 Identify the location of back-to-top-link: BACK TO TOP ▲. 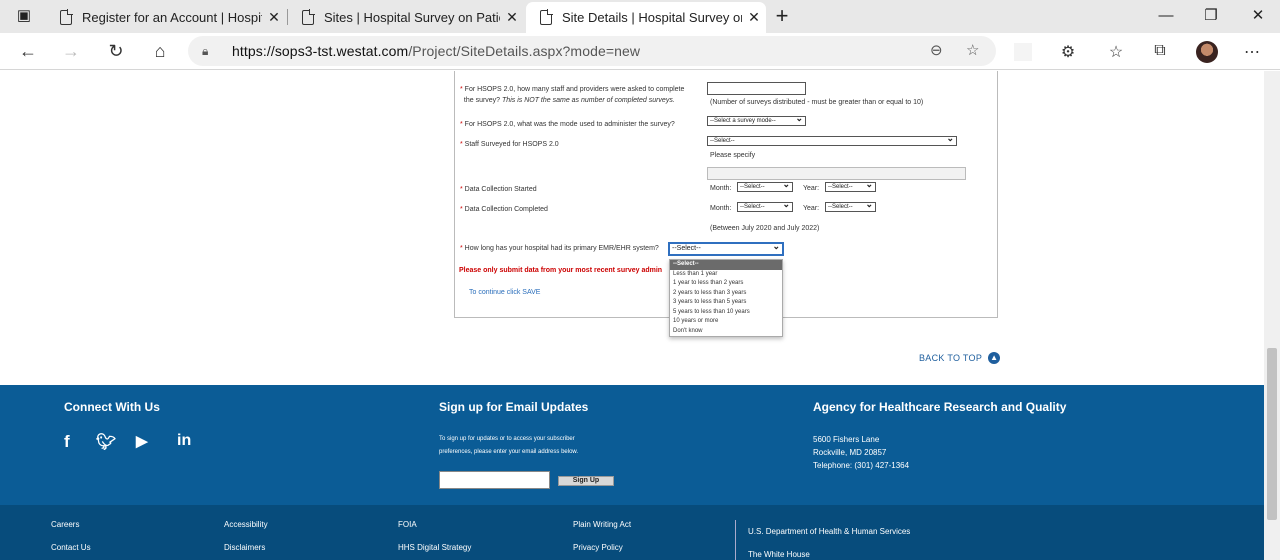
(960, 358).